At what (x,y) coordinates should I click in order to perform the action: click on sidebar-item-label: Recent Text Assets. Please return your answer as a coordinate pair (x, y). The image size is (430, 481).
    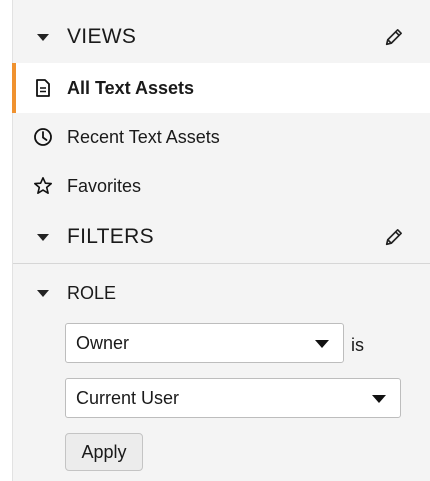
    Looking at the image, I should click on (143, 136).